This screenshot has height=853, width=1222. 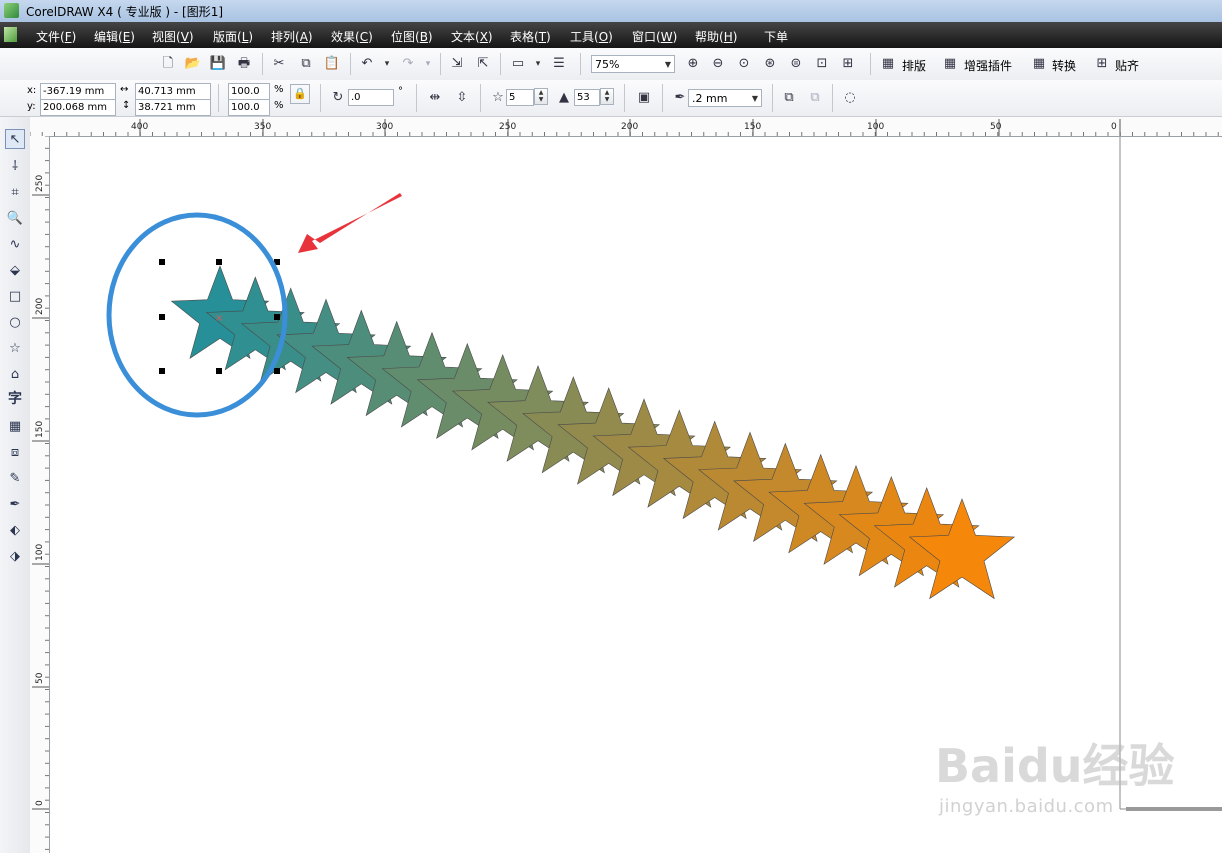 What do you see at coordinates (1039, 64) in the screenshot?
I see `plugin-convert-icon: ▦` at bounding box center [1039, 64].